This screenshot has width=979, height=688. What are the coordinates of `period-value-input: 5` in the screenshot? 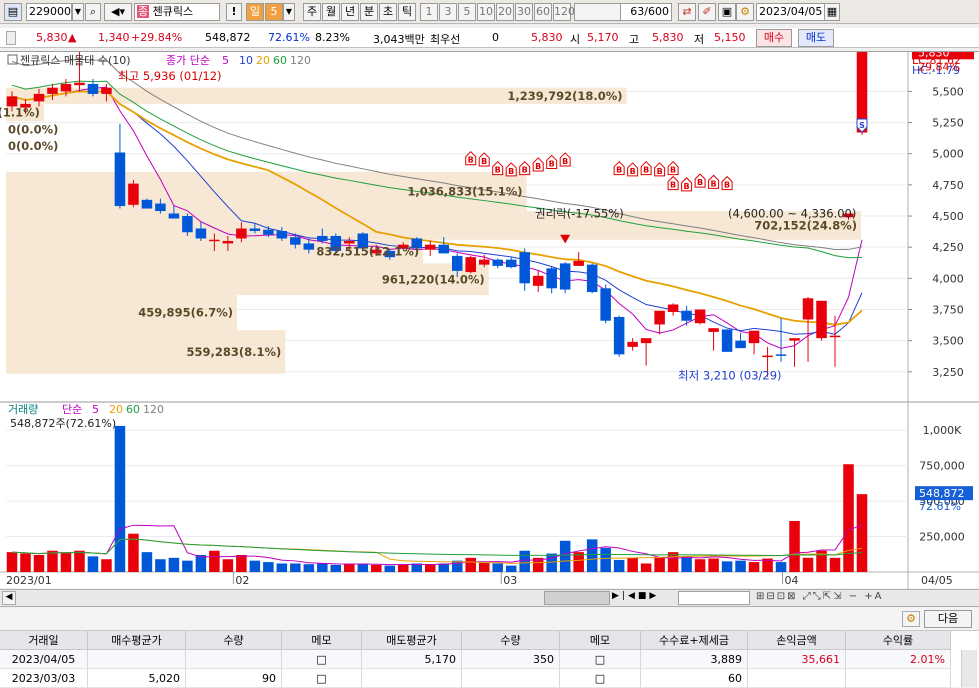 It's located at (274, 12).